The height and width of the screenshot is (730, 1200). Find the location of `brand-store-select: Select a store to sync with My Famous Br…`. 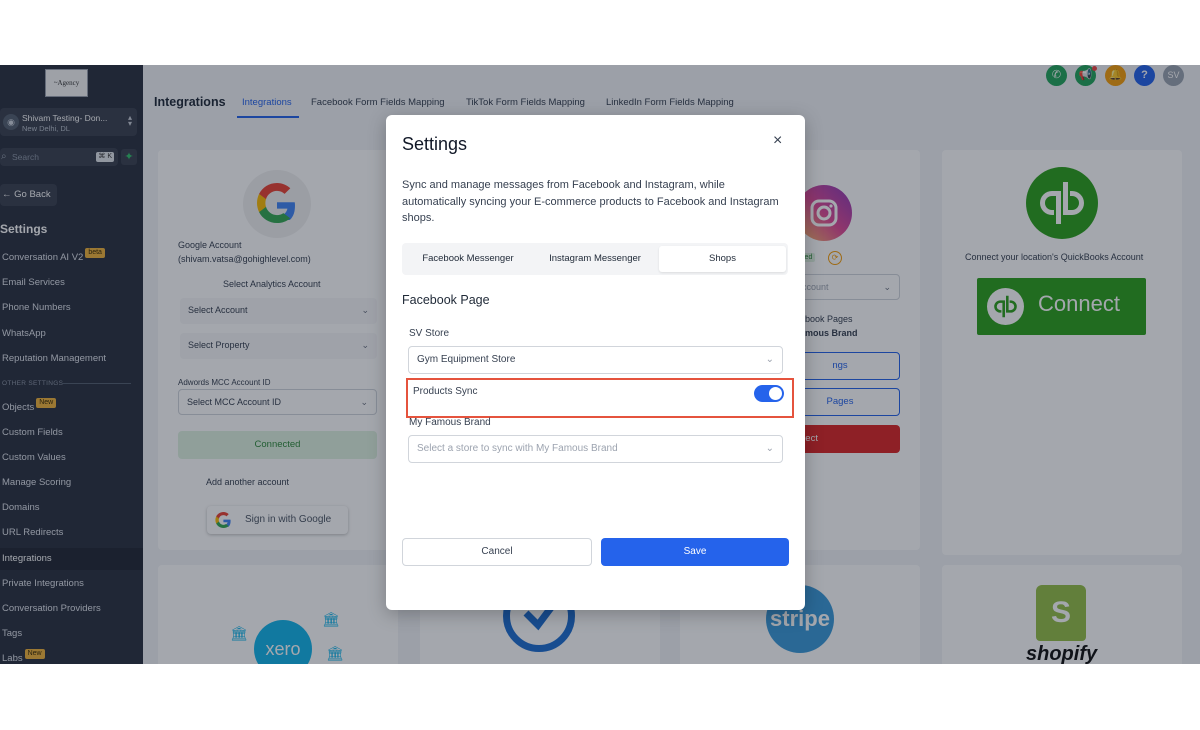

brand-store-select: Select a store to sync with My Famous Br… is located at coordinates (595, 449).